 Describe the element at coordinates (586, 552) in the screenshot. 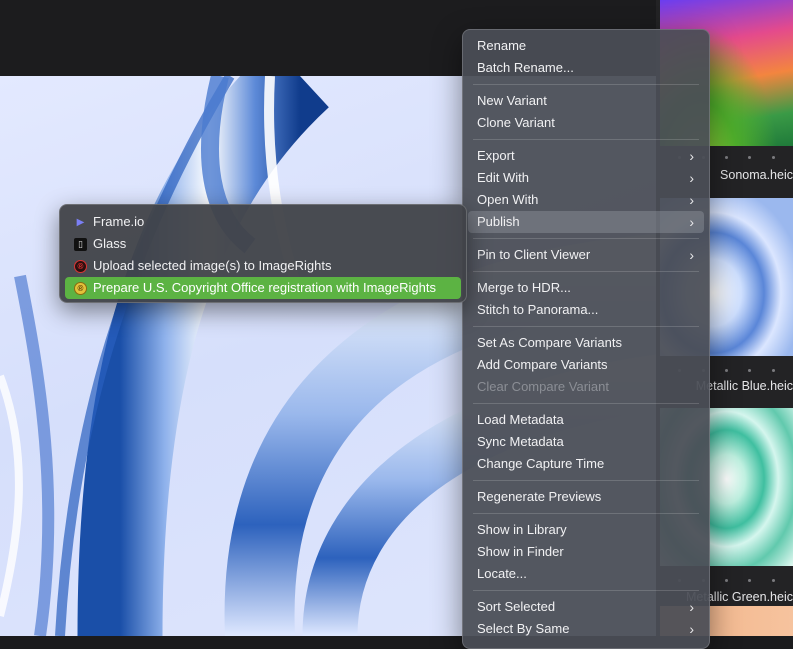

I see `menu-item-show-in-finder: Show in Finder` at that location.